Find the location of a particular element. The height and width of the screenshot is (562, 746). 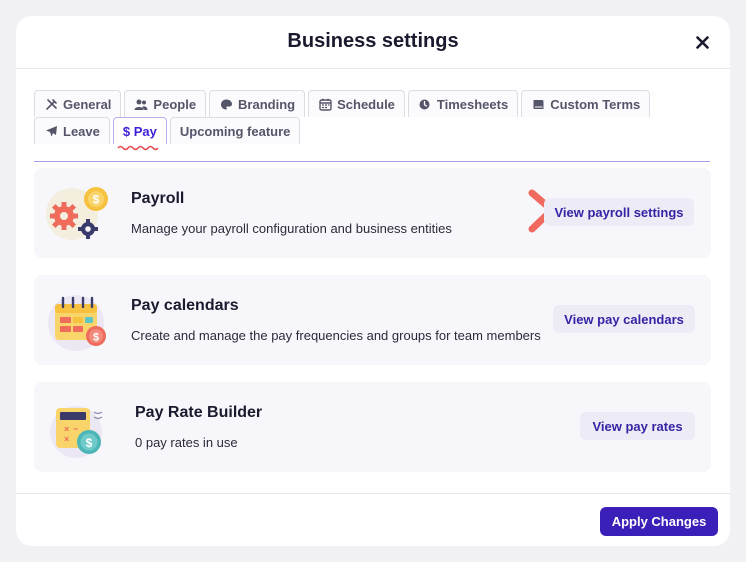

modal-header: Business settings is located at coordinates (373, 42).